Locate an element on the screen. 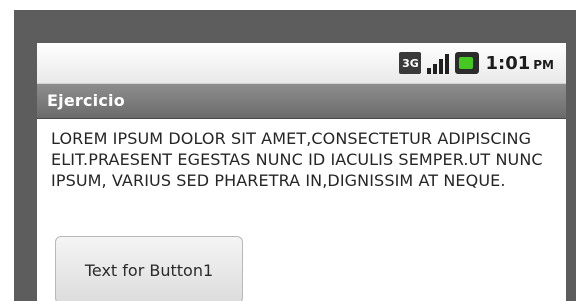 Image resolution: width=576 pixels, height=301 pixels. status-clock: 1:01 PM is located at coordinates (519, 63).